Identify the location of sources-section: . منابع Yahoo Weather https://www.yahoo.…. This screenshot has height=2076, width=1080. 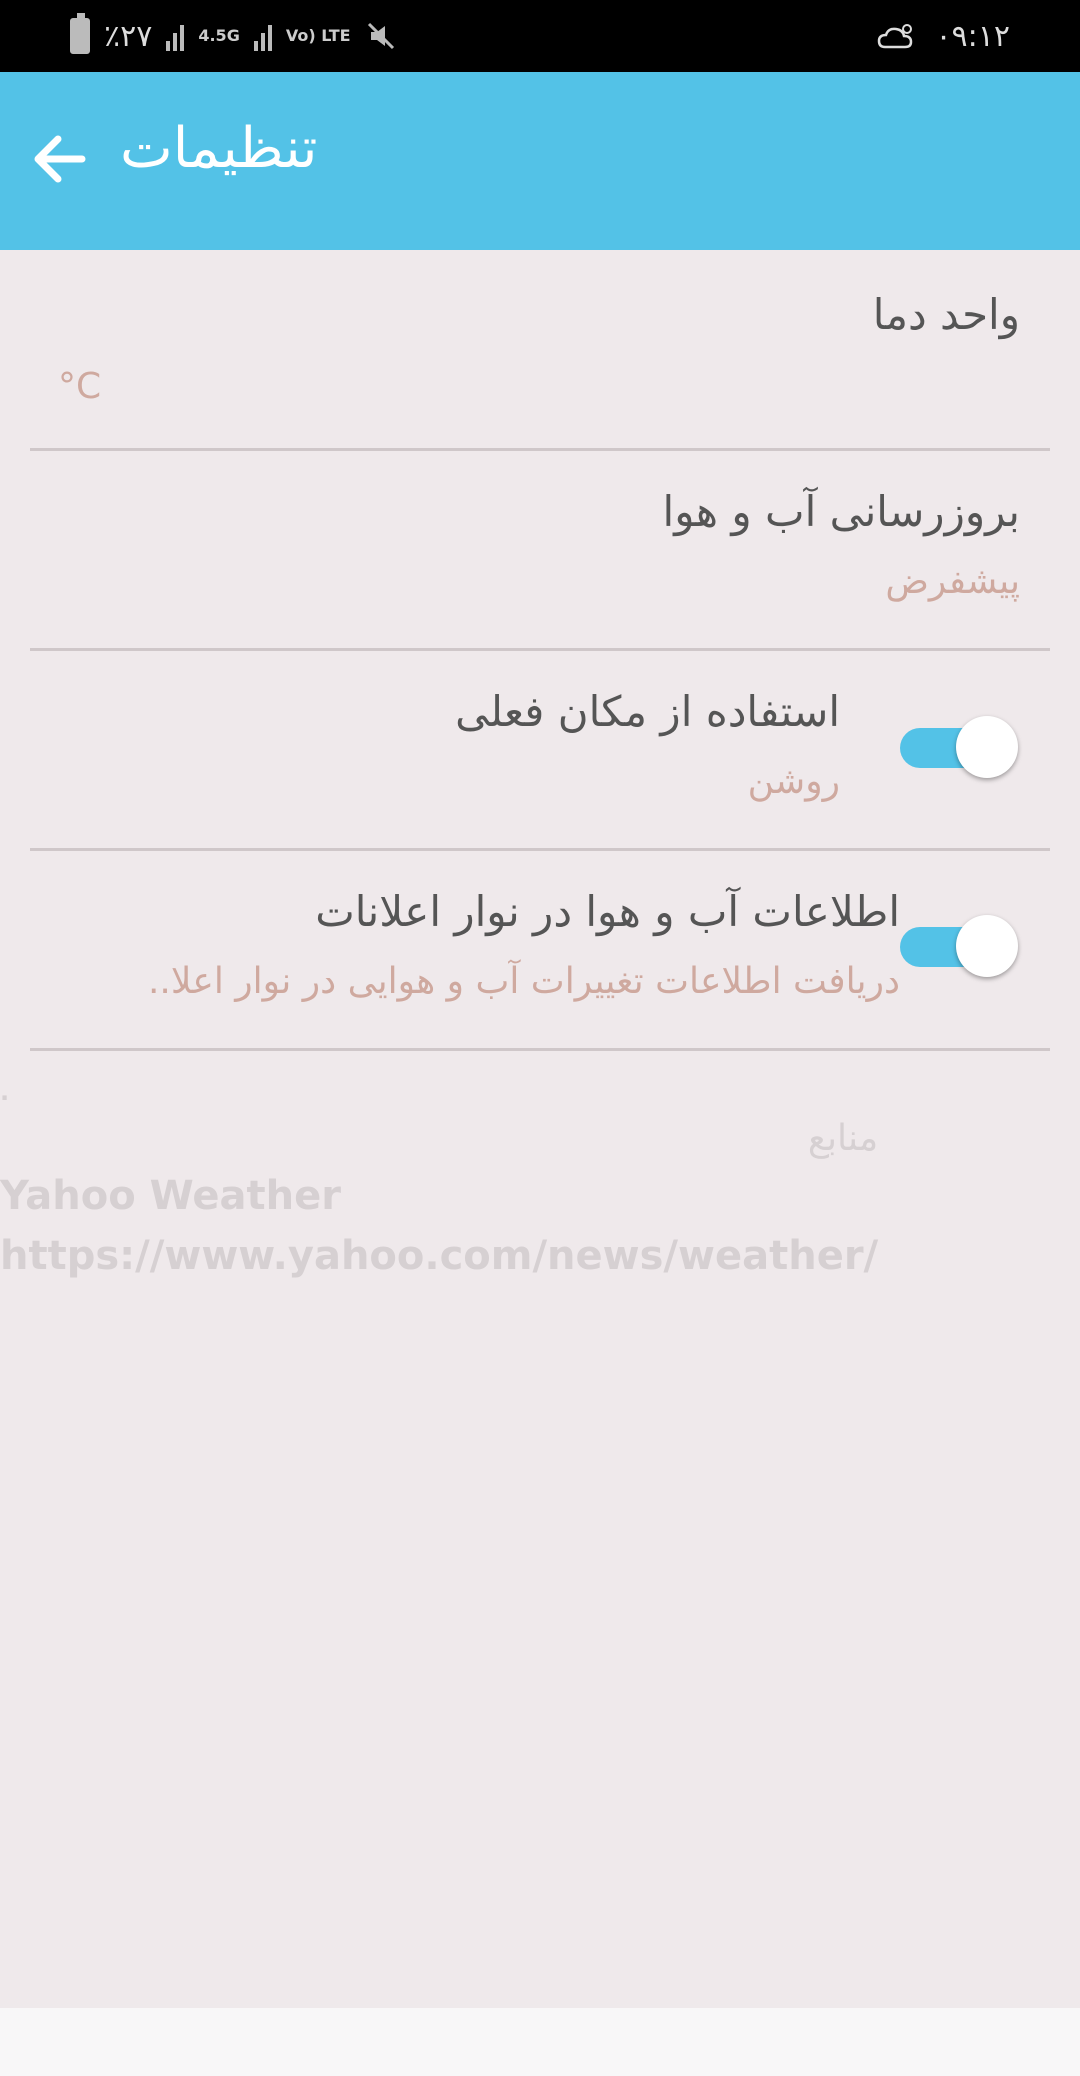
(439, 1179).